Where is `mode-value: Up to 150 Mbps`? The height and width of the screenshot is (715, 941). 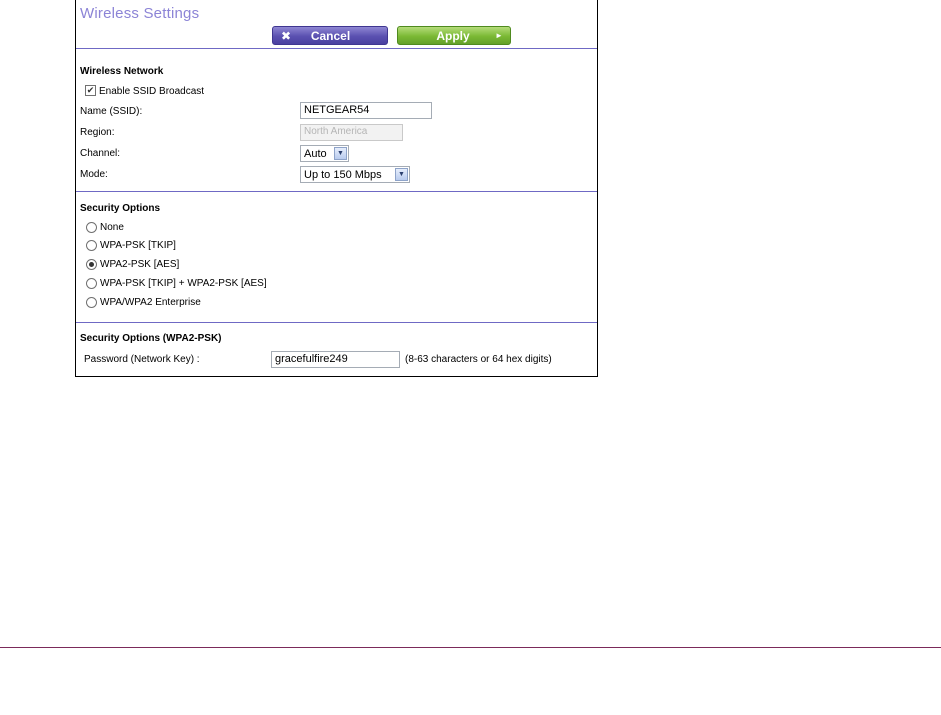 mode-value: Up to 150 Mbps is located at coordinates (343, 174).